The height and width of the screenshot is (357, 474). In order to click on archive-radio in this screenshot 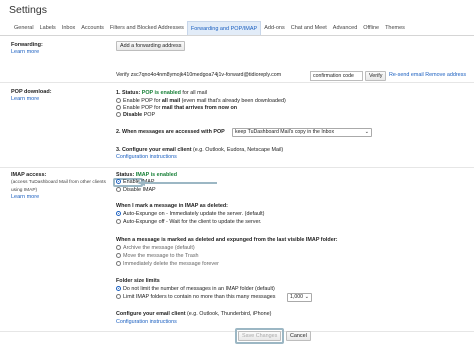, I will do `click(118, 247)`.